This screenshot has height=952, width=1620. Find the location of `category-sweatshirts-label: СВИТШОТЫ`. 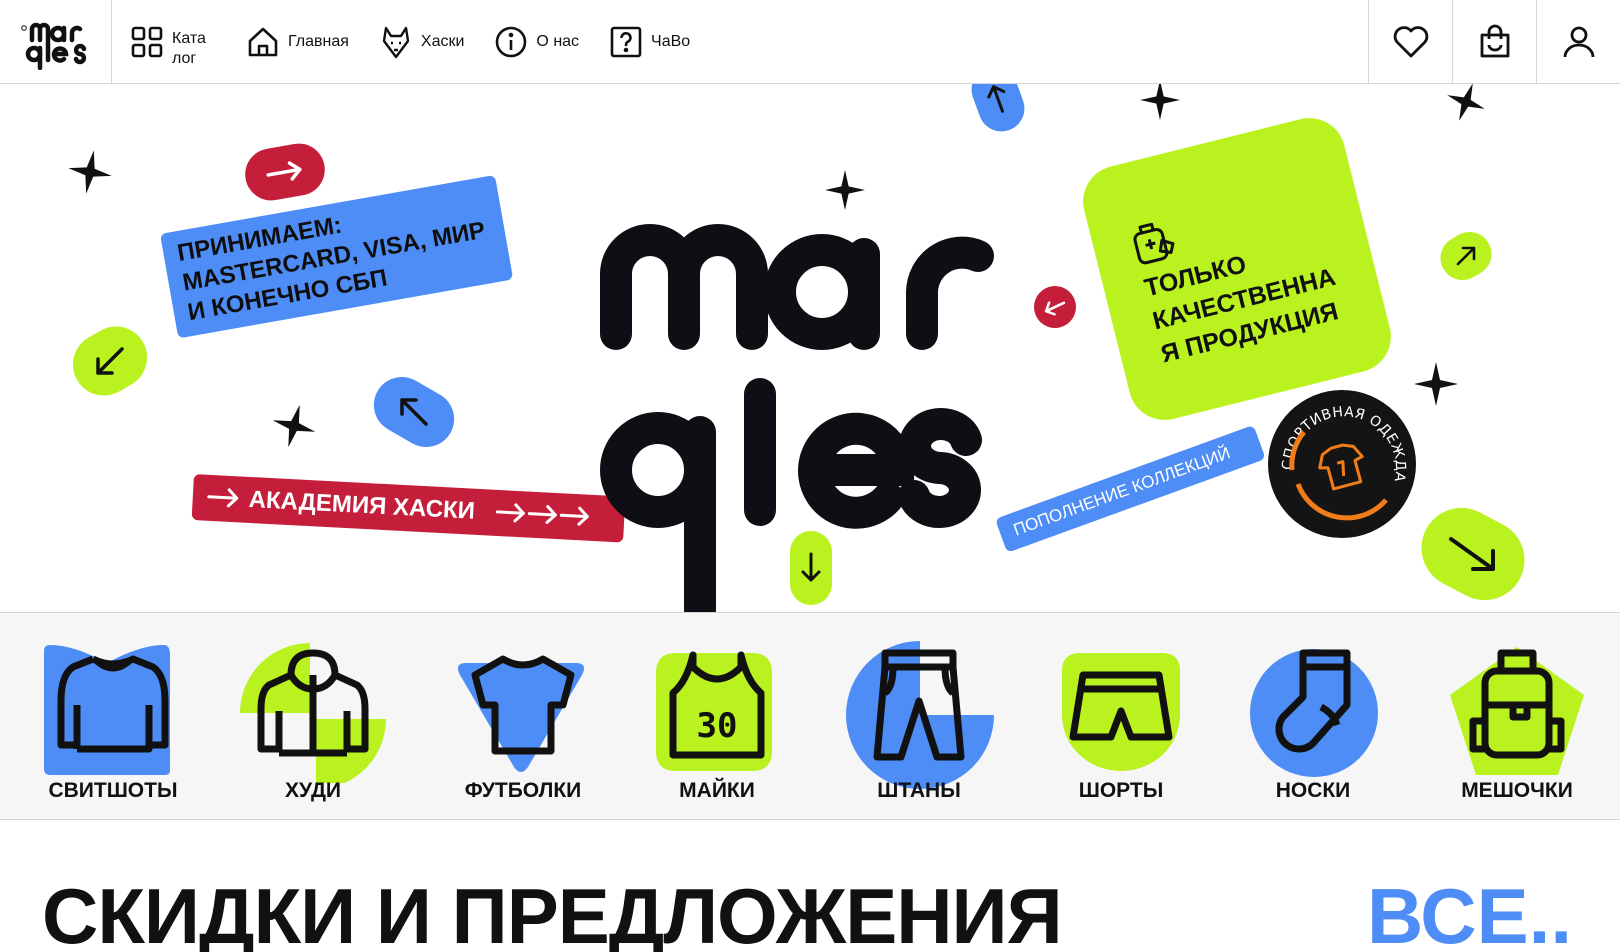

category-sweatshirts-label: СВИТШОТЫ is located at coordinates (113, 790).